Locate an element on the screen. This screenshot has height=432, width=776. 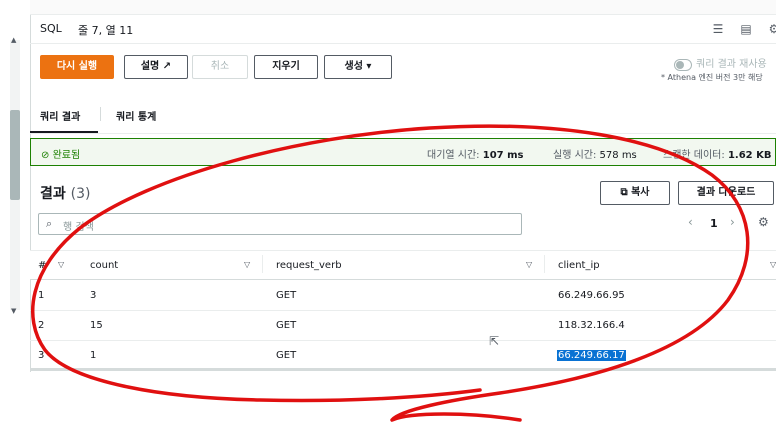
queue-time: 대기열 시간: 107 ms is located at coordinates (475, 153).